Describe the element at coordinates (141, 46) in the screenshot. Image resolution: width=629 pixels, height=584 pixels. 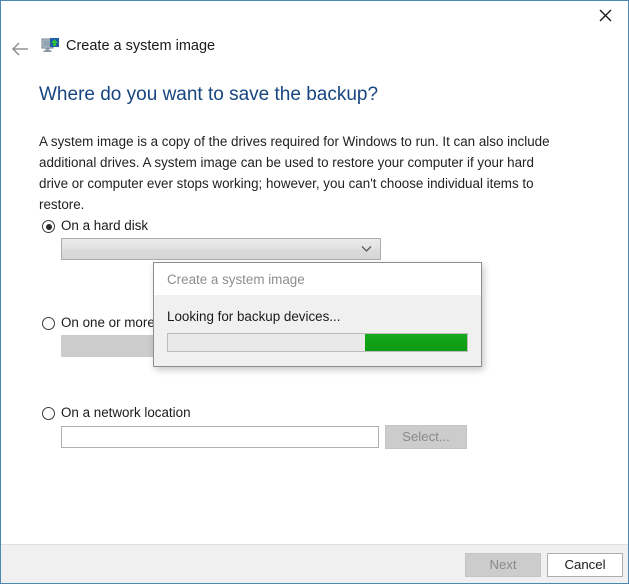
I see `nav-title: Create a system image` at that location.